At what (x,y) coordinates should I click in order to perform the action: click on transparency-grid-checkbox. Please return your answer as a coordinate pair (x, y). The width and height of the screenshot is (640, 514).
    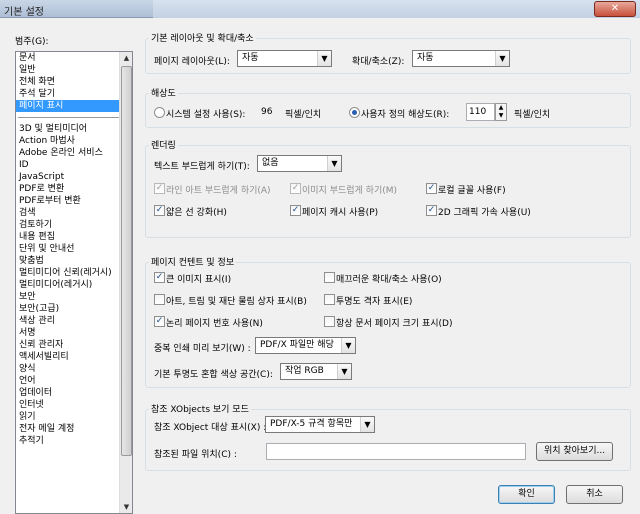
    Looking at the image, I should click on (329, 299).